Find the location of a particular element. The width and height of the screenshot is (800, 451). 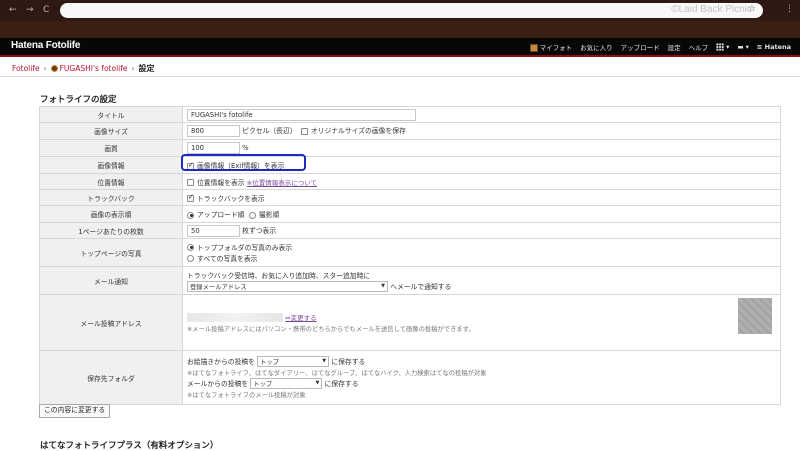

nav-favorites: お気に入り is located at coordinates (596, 47).